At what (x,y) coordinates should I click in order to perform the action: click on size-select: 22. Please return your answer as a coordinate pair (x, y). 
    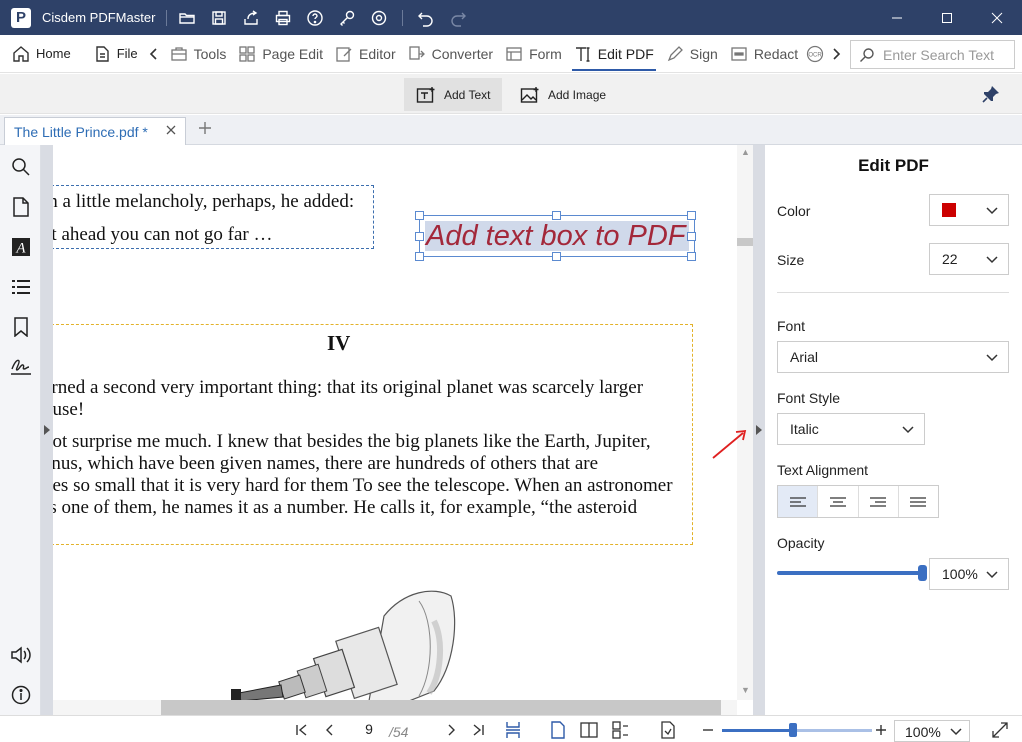
    Looking at the image, I should click on (969, 259).